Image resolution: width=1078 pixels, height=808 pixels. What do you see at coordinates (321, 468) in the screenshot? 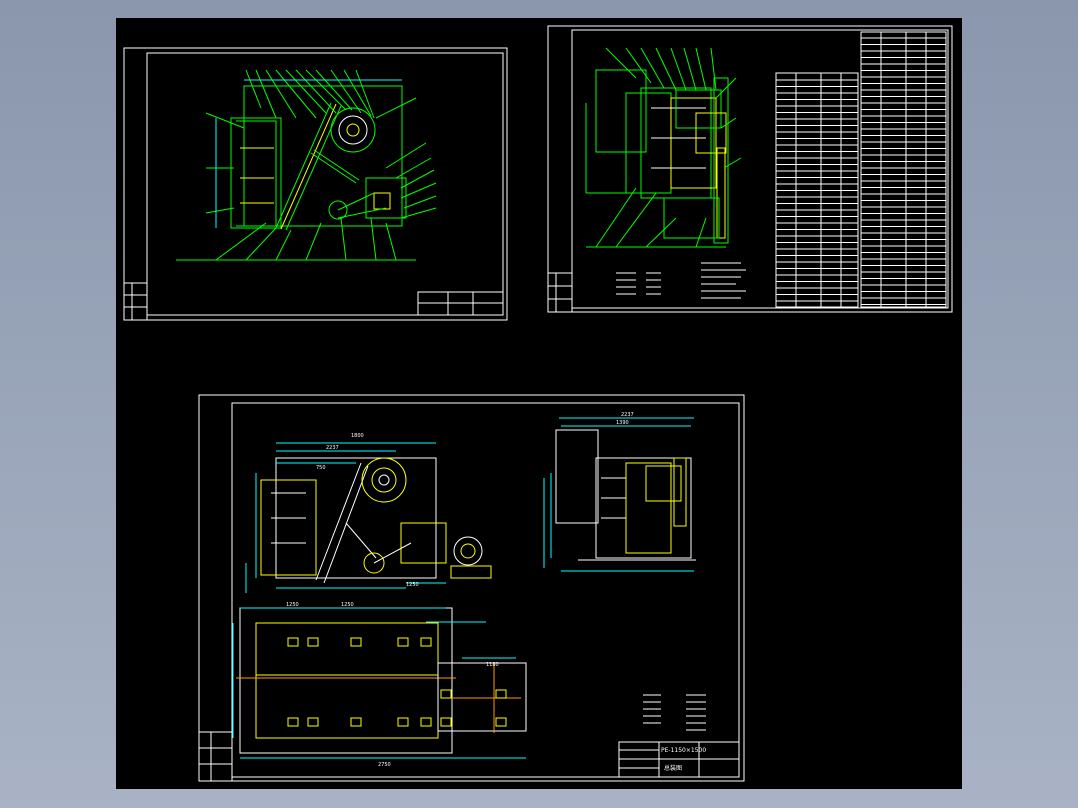
I see `dim-text: 750` at bounding box center [321, 468].